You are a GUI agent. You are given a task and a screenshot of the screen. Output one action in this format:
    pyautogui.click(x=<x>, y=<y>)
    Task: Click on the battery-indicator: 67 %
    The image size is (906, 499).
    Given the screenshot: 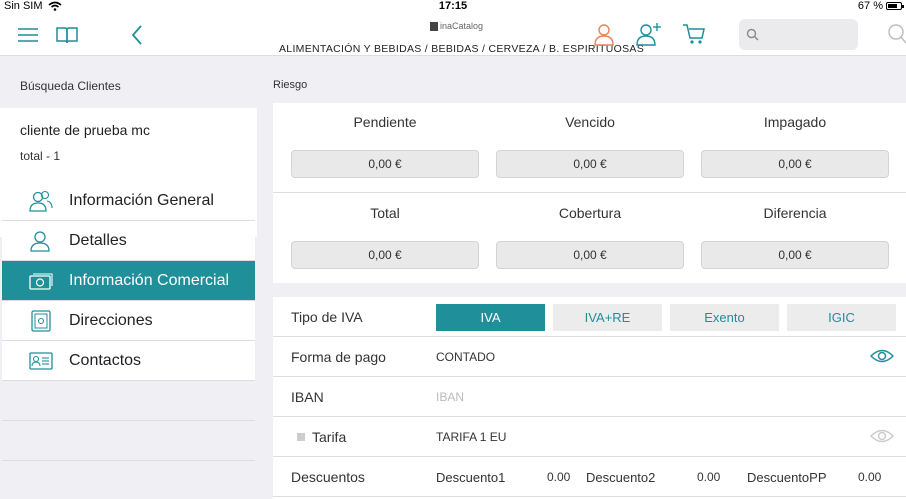 What is the action you would take?
    pyautogui.click(x=880, y=6)
    